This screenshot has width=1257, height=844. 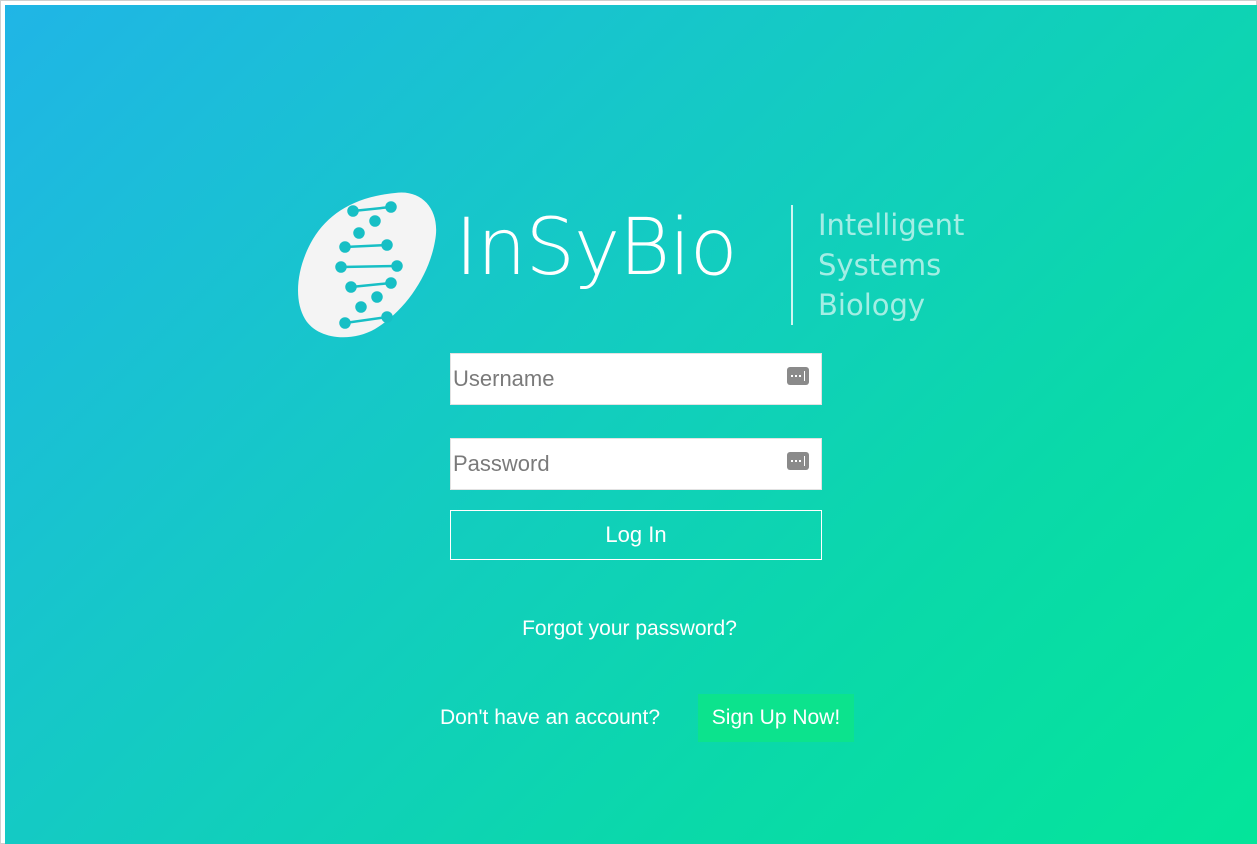 What do you see at coordinates (550, 717) in the screenshot?
I see `no-account-text: Don't have an account?` at bounding box center [550, 717].